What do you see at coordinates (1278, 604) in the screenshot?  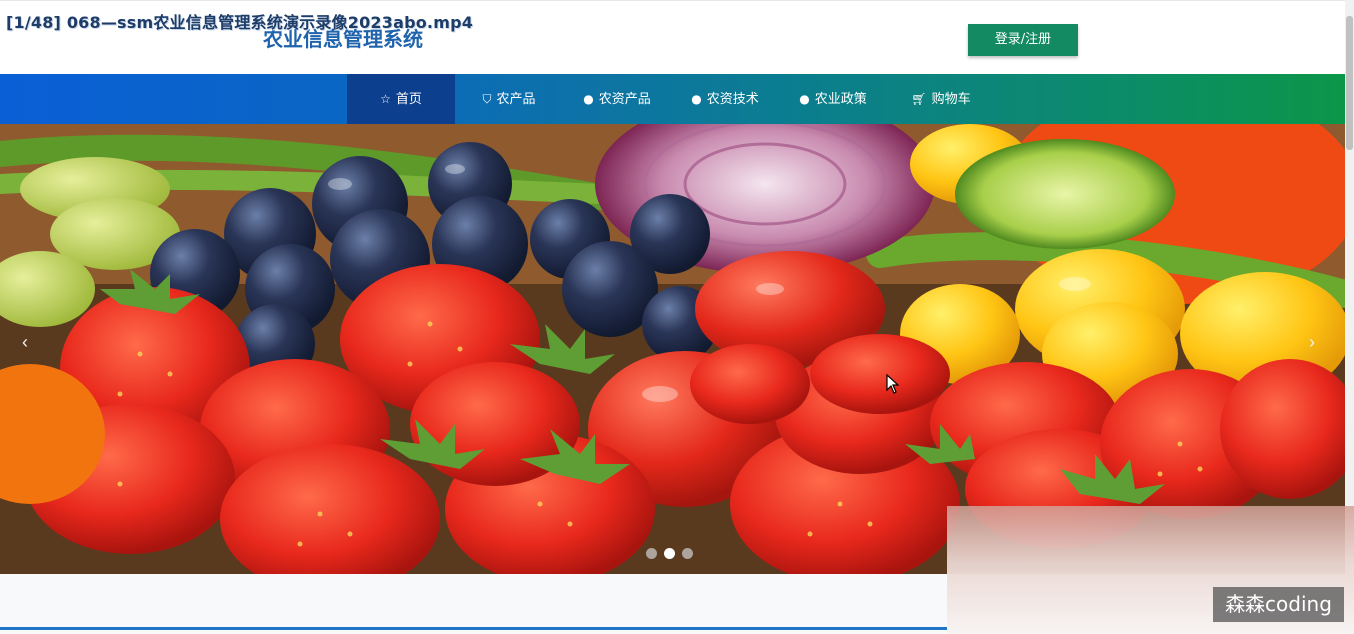 I see `video-watermark: 森森coding` at bounding box center [1278, 604].